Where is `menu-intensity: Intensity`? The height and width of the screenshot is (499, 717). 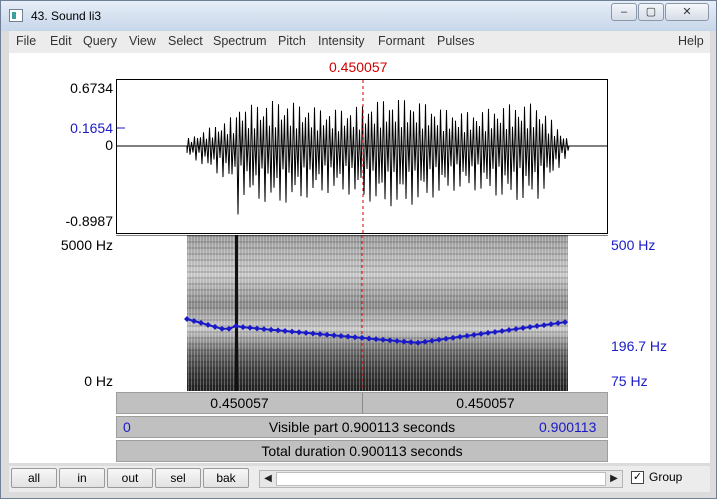
menu-intensity: Intensity is located at coordinates (341, 41).